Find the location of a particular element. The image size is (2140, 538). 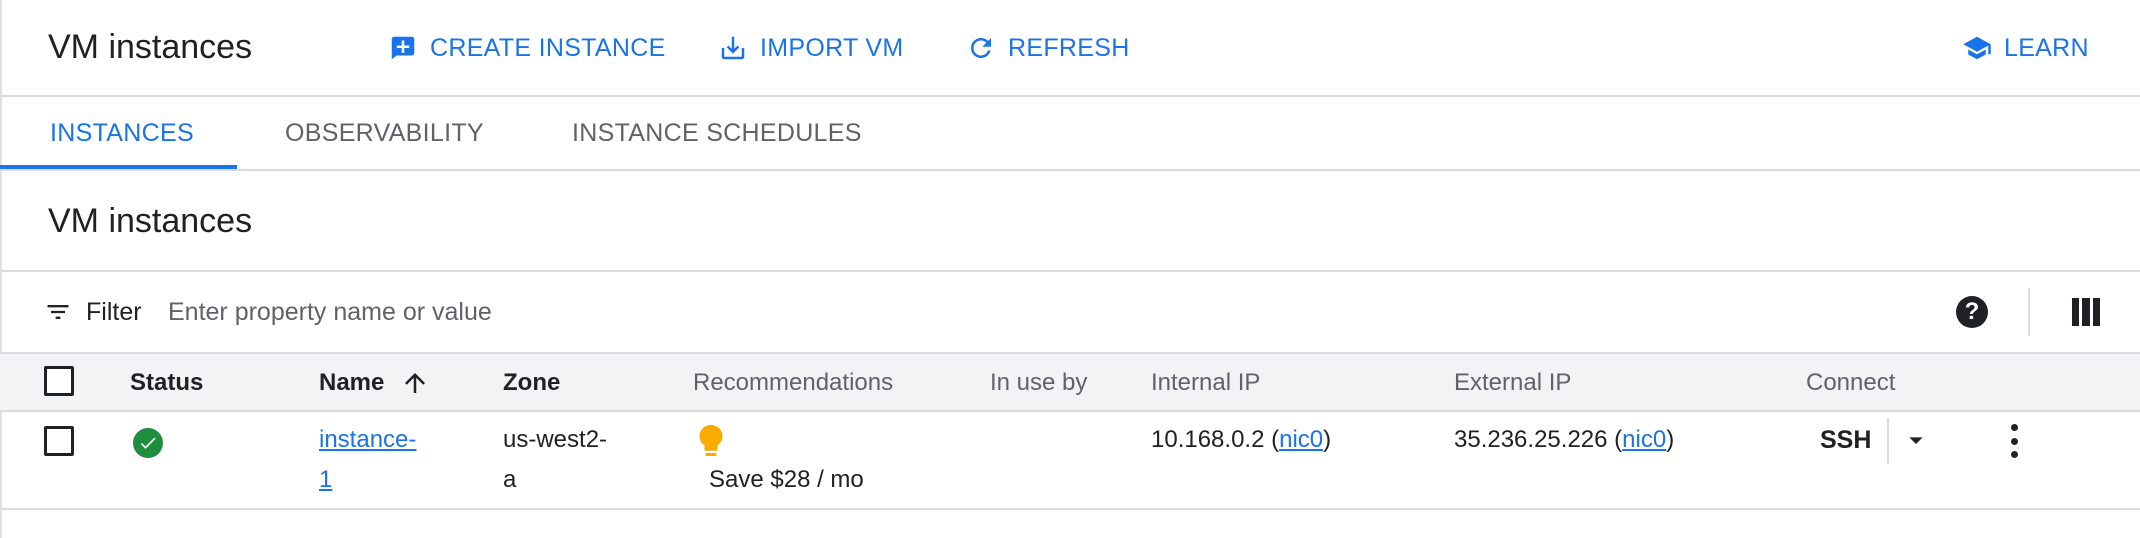

learn-button: LEARN is located at coordinates (2025, 48).